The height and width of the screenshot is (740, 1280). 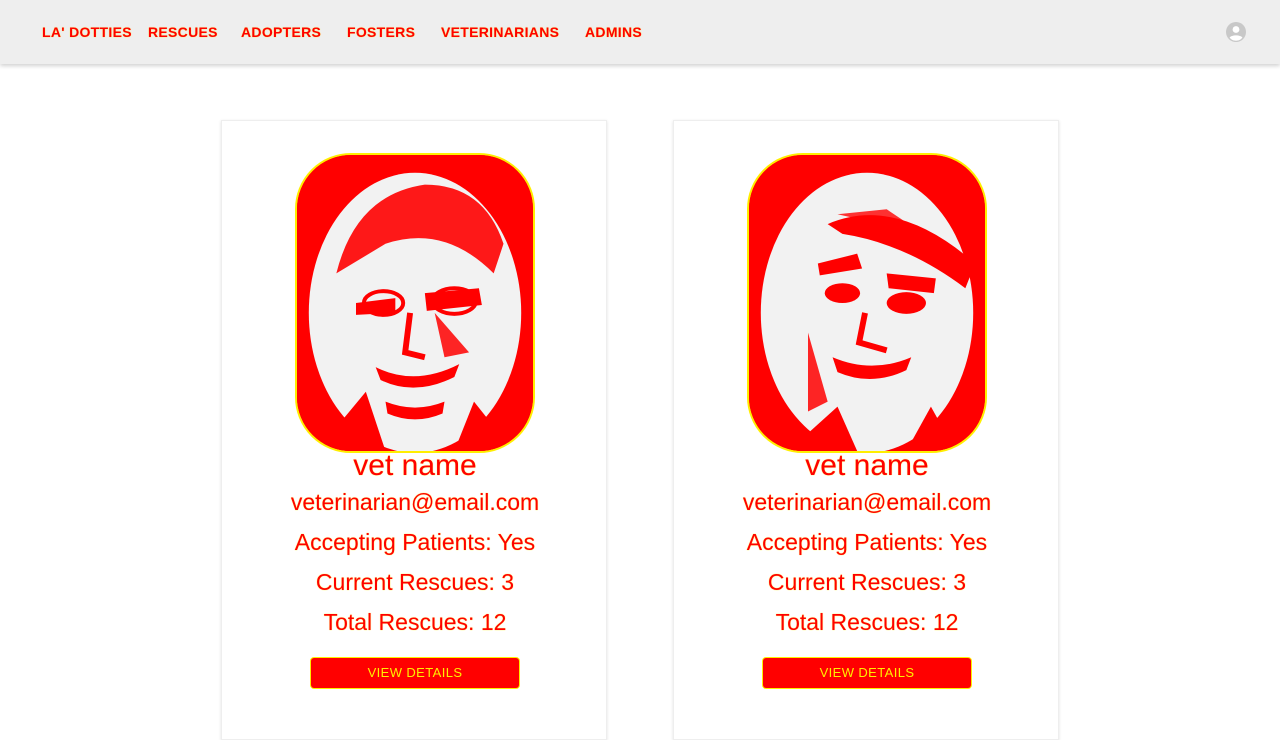 What do you see at coordinates (281, 33) in the screenshot?
I see `nav-link-adopters: ADOPTERS` at bounding box center [281, 33].